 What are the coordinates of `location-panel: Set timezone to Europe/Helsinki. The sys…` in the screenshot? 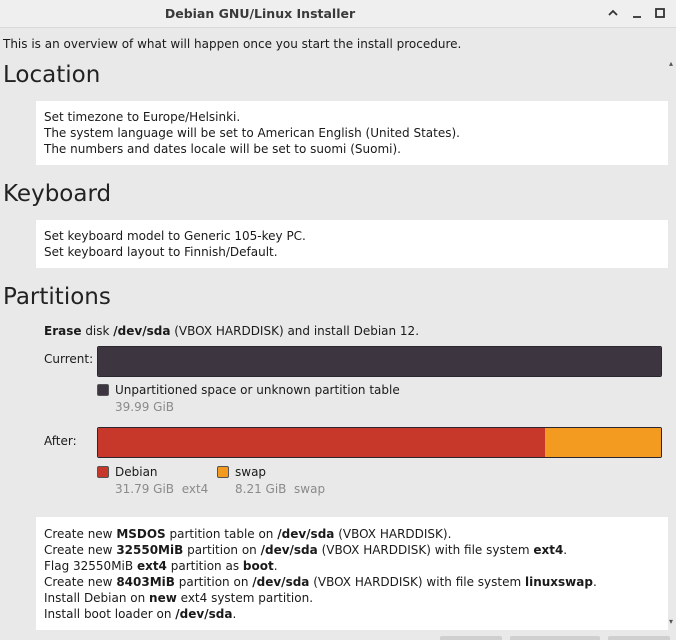 It's located at (352, 133).